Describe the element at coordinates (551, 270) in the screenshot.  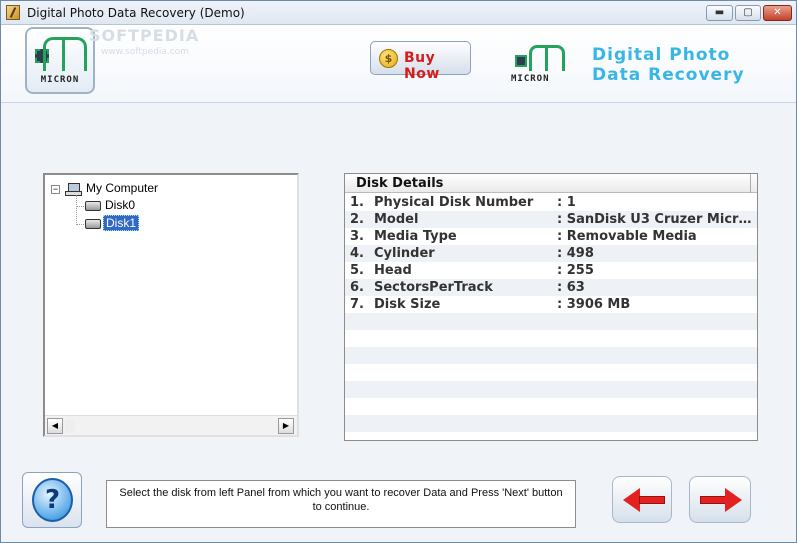
I see `detail-row: 5. Head : 255` at that location.